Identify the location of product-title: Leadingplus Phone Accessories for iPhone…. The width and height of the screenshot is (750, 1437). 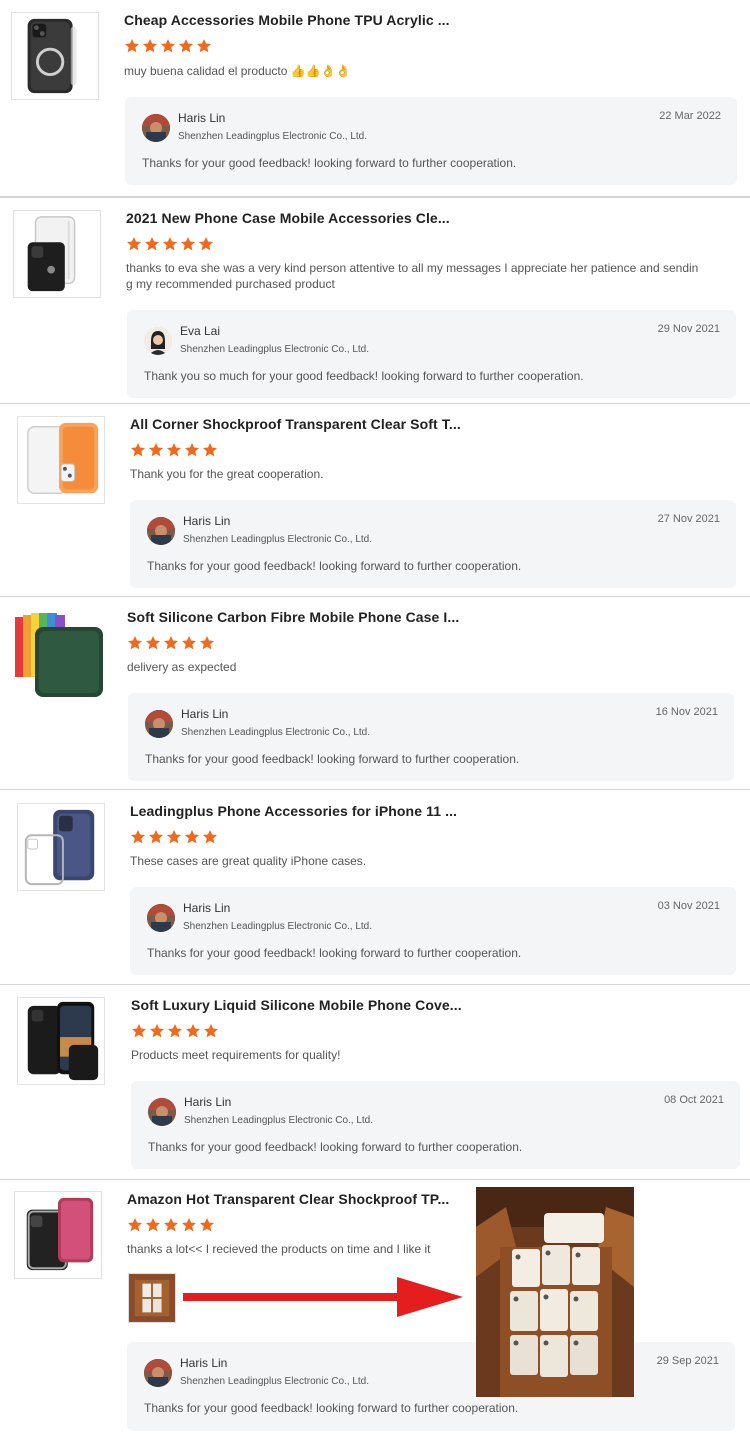
(293, 811).